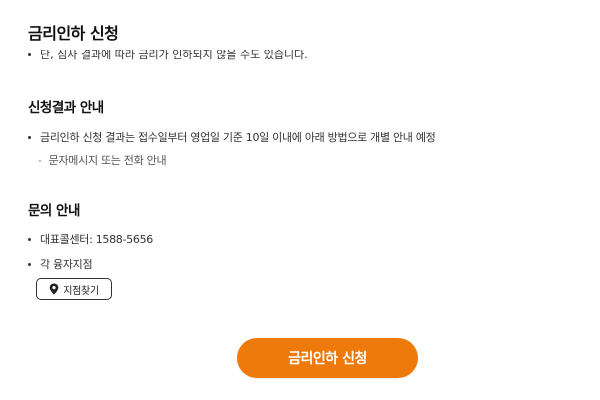 This screenshot has width=600, height=400. I want to click on result-sub-item: - 문자메시지 또는 전화 안내, so click(102, 160).